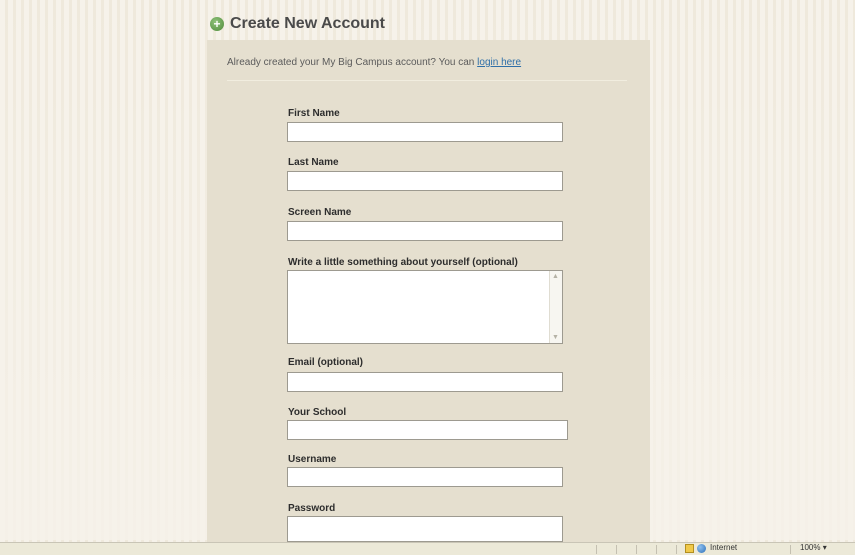 The height and width of the screenshot is (555, 855). Describe the element at coordinates (320, 212) in the screenshot. I see `screen-name-label: Screen Name` at that location.